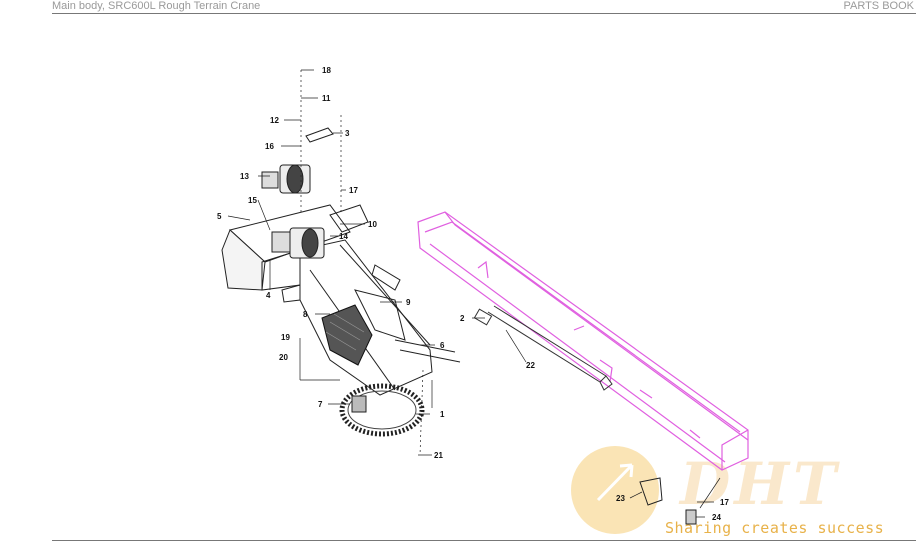 Image resolution: width=919 pixels, height=545 pixels. Describe the element at coordinates (347, 133) in the screenshot. I see `callout-3: 3` at that location.